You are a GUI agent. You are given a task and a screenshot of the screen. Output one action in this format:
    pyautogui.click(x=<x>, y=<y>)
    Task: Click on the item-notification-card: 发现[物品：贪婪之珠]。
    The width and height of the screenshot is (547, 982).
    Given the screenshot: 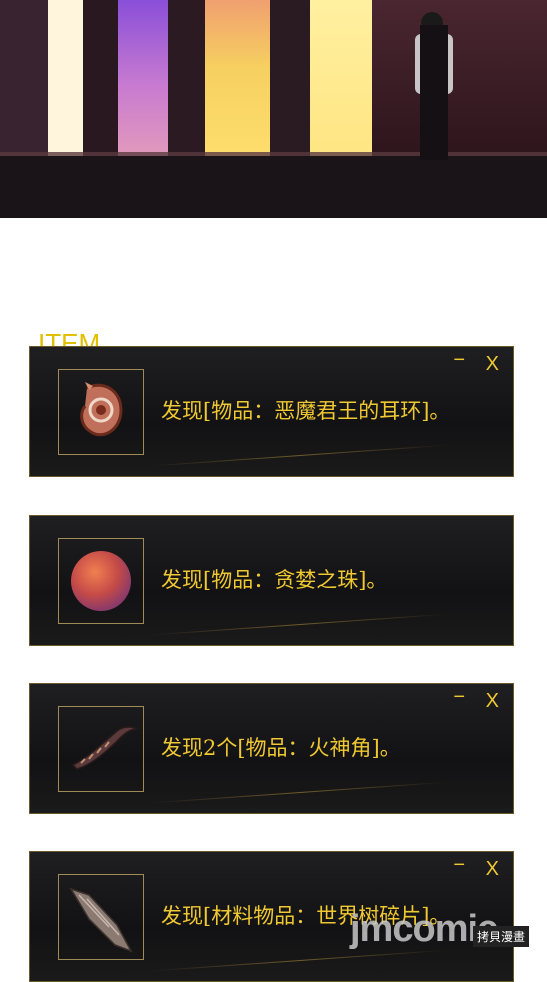 What is the action you would take?
    pyautogui.click(x=271, y=580)
    